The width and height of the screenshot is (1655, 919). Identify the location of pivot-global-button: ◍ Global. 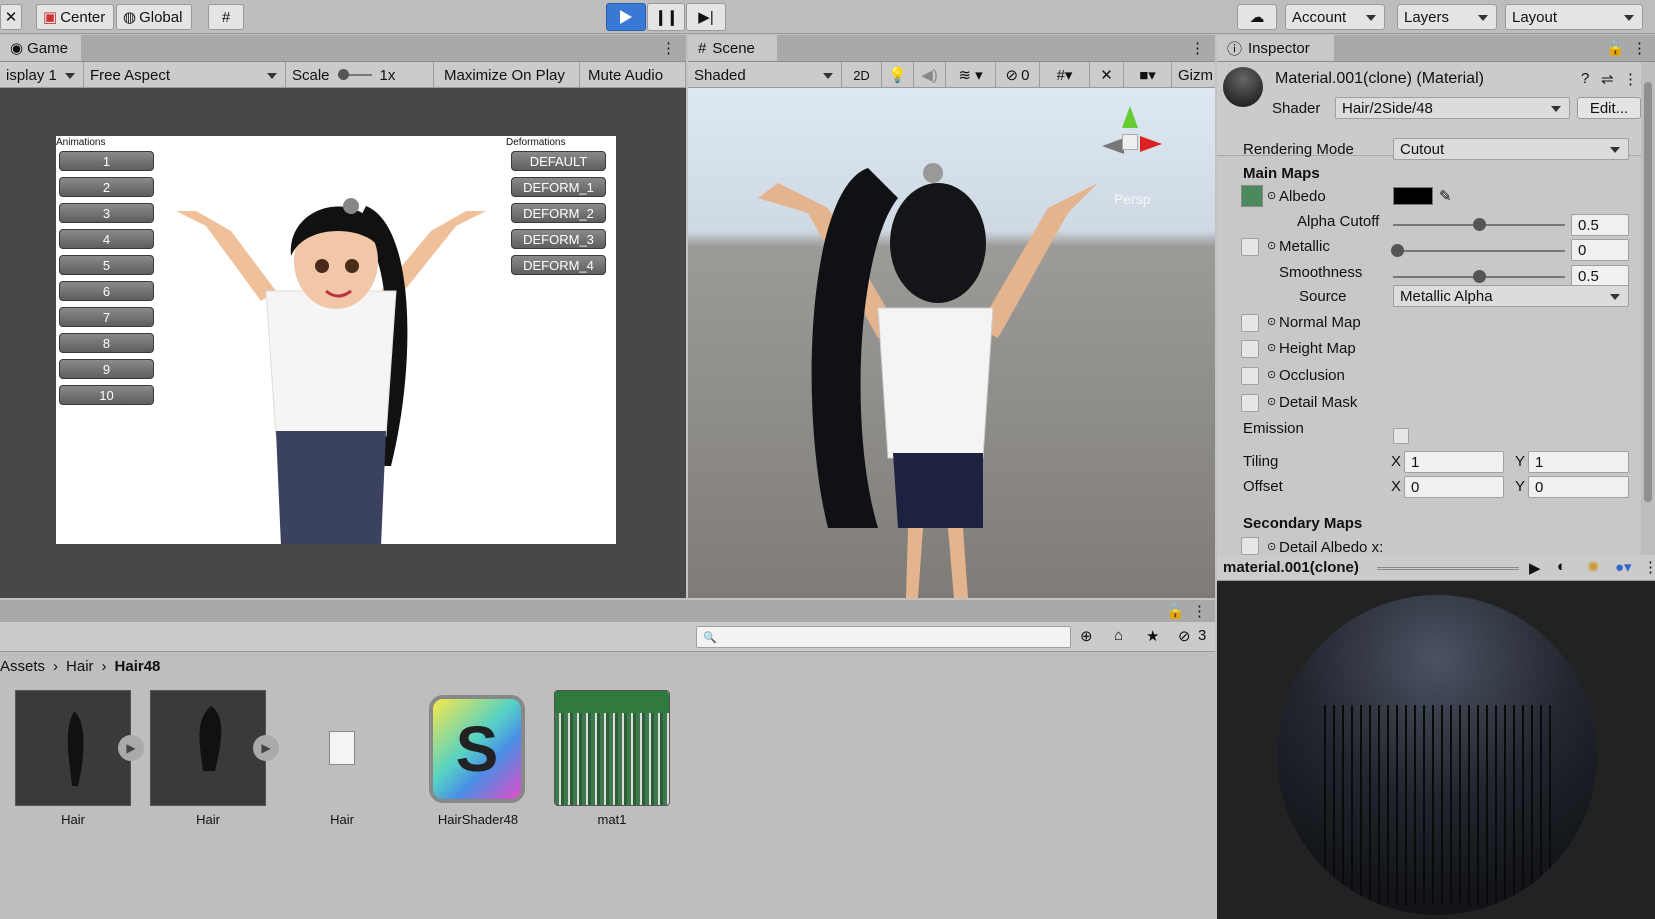
(154, 17).